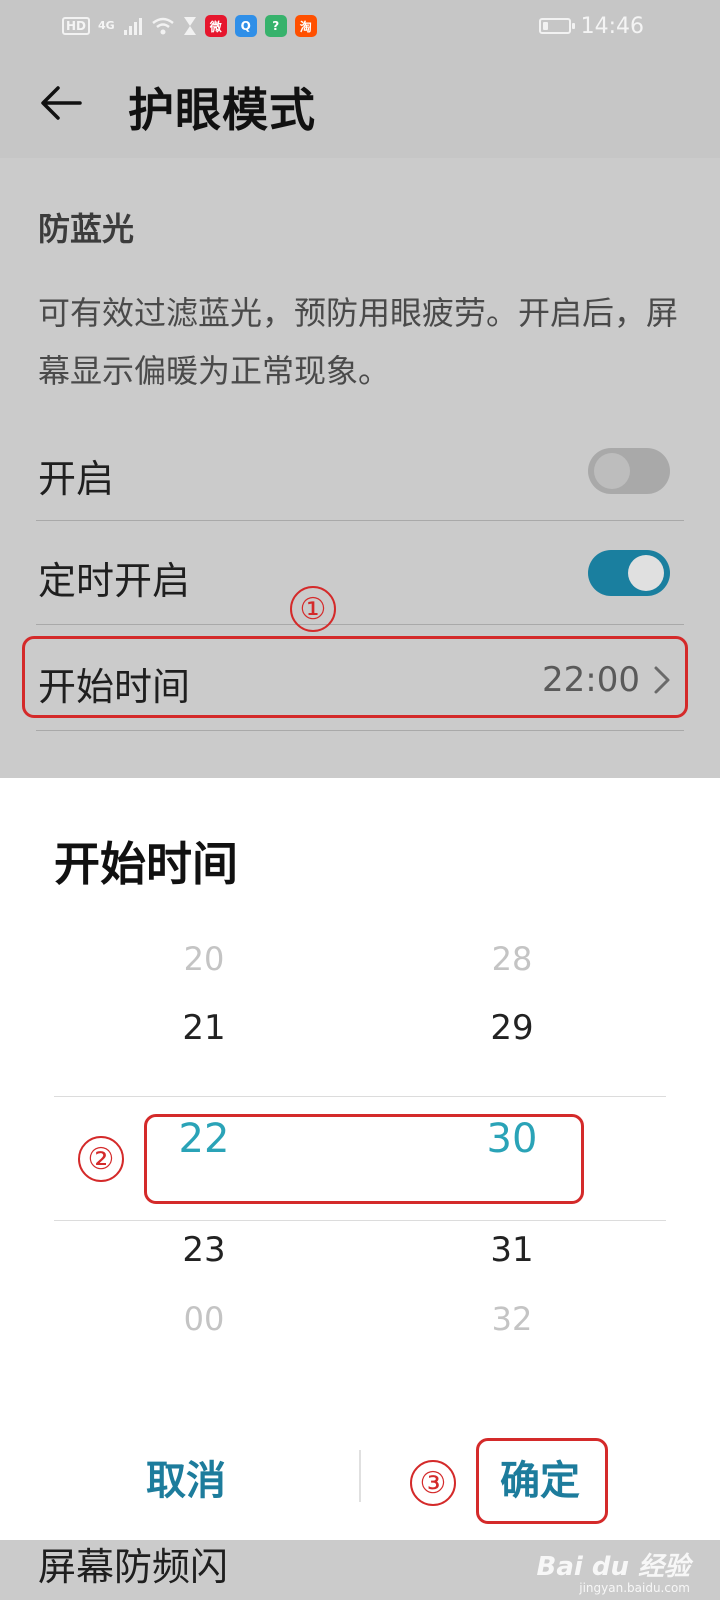 This screenshot has width=720, height=1600. Describe the element at coordinates (245, 26) in the screenshot. I see `qq-browser-icon: Q` at that location.